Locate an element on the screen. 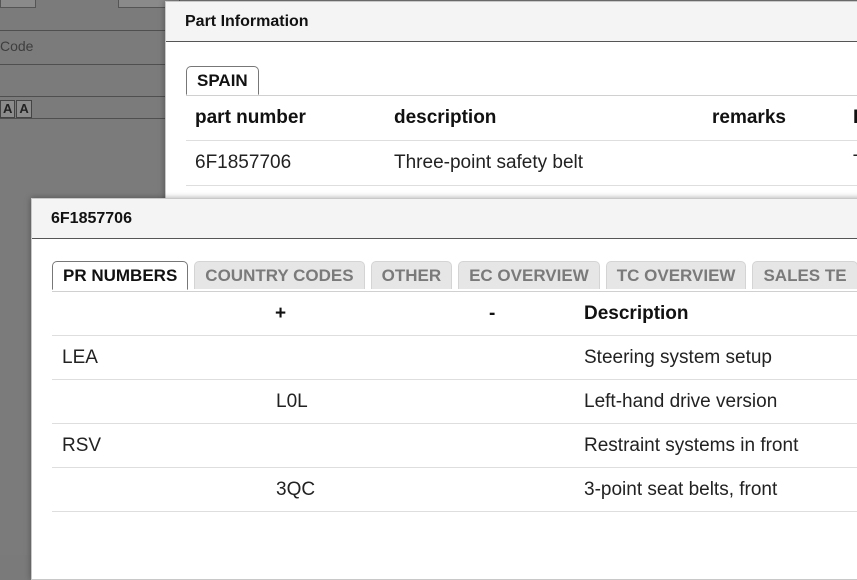 The height and width of the screenshot is (580, 857). column-header-extra: I is located at coordinates (855, 118).